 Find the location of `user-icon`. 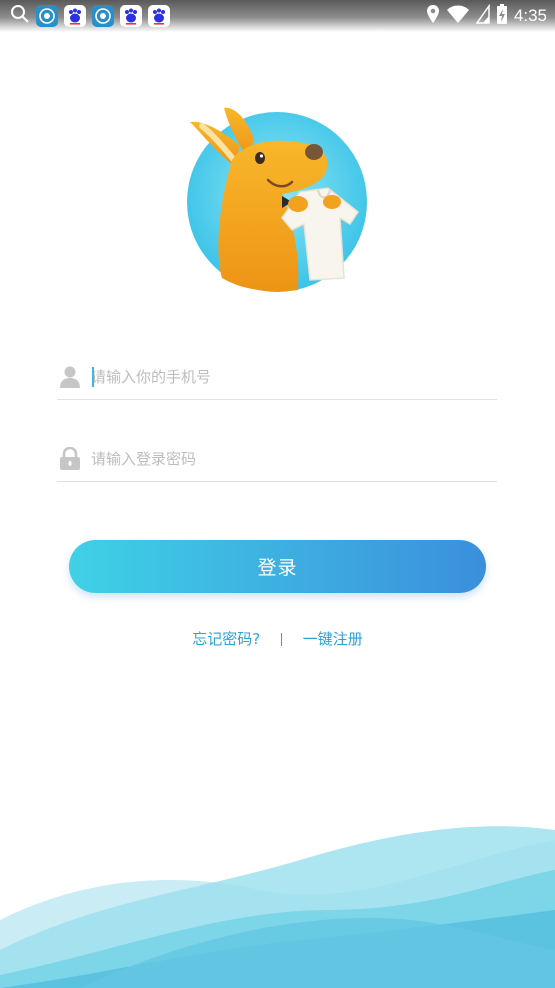

user-icon is located at coordinates (70, 377).